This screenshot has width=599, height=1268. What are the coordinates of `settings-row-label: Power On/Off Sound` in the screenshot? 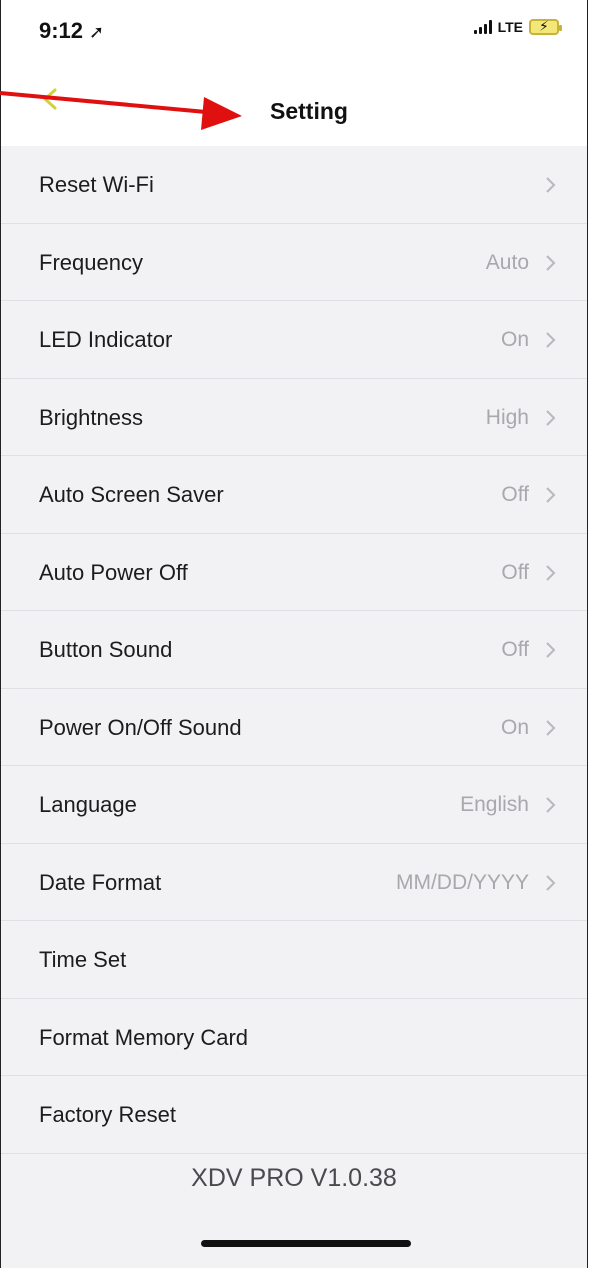 It's located at (140, 727).